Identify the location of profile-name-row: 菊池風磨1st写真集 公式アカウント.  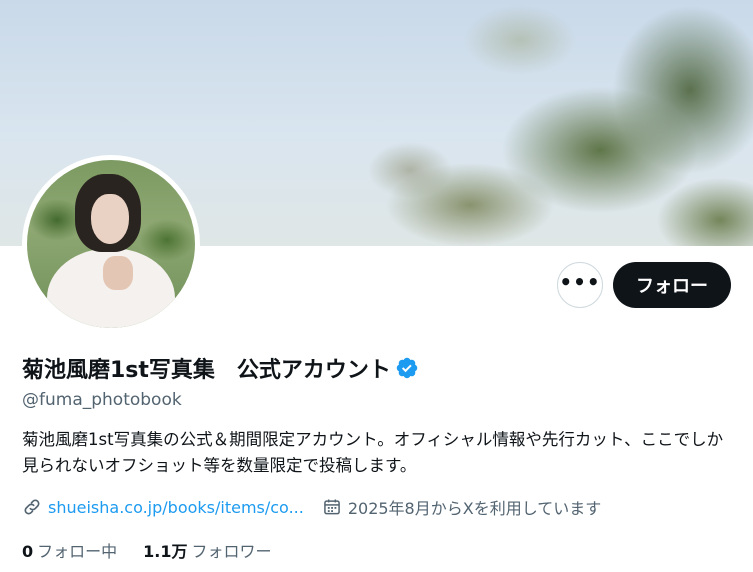
(220, 368).